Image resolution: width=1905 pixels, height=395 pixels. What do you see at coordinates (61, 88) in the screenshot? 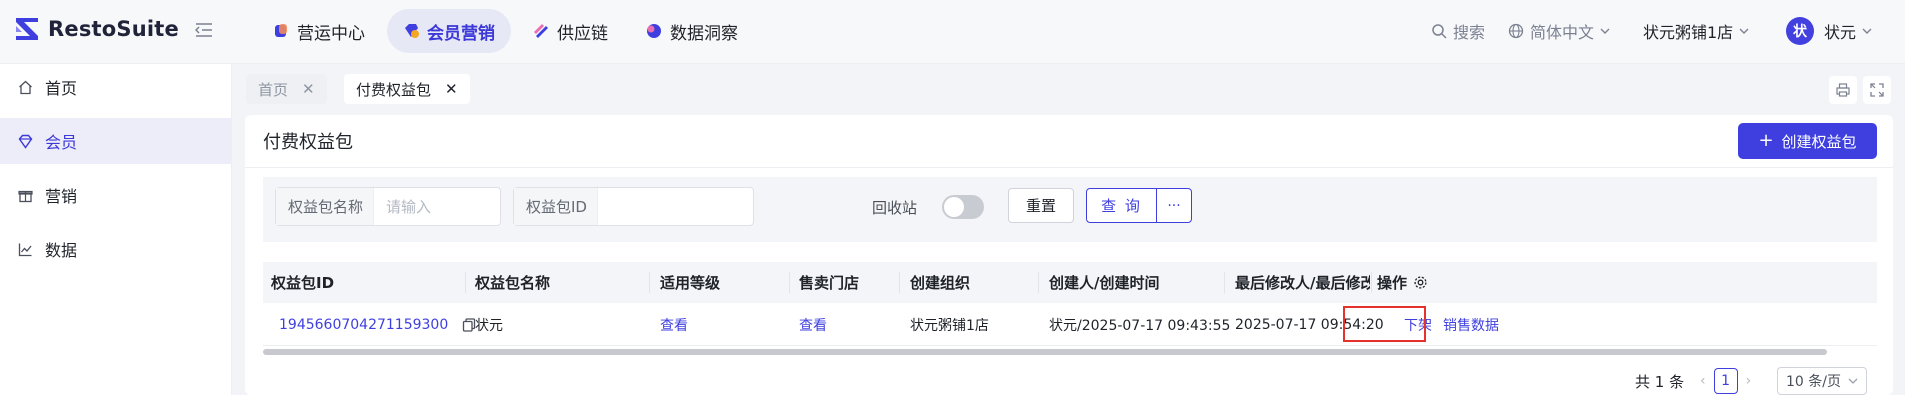
I see `sidebar-item-label: 首页` at bounding box center [61, 88].